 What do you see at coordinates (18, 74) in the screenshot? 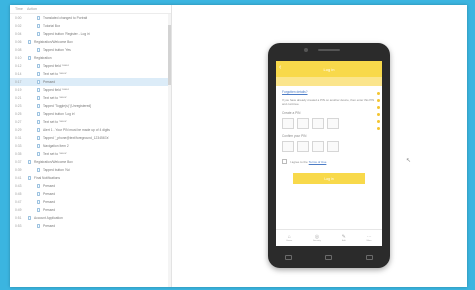
I see `row-time: 0:14` at bounding box center [18, 74].